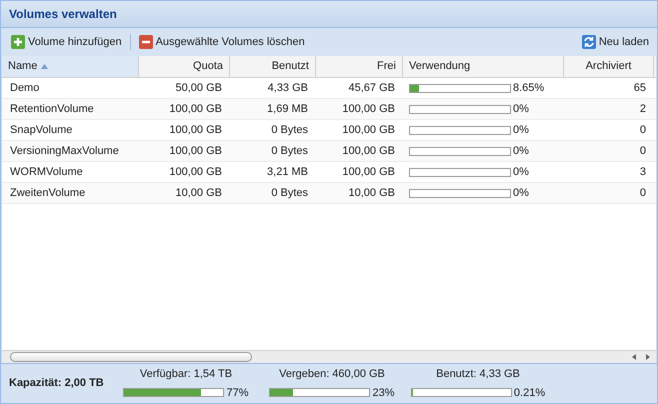  Describe the element at coordinates (64, 151) in the screenshot. I see `table-cell-text: VersioningMaxVolume` at that location.